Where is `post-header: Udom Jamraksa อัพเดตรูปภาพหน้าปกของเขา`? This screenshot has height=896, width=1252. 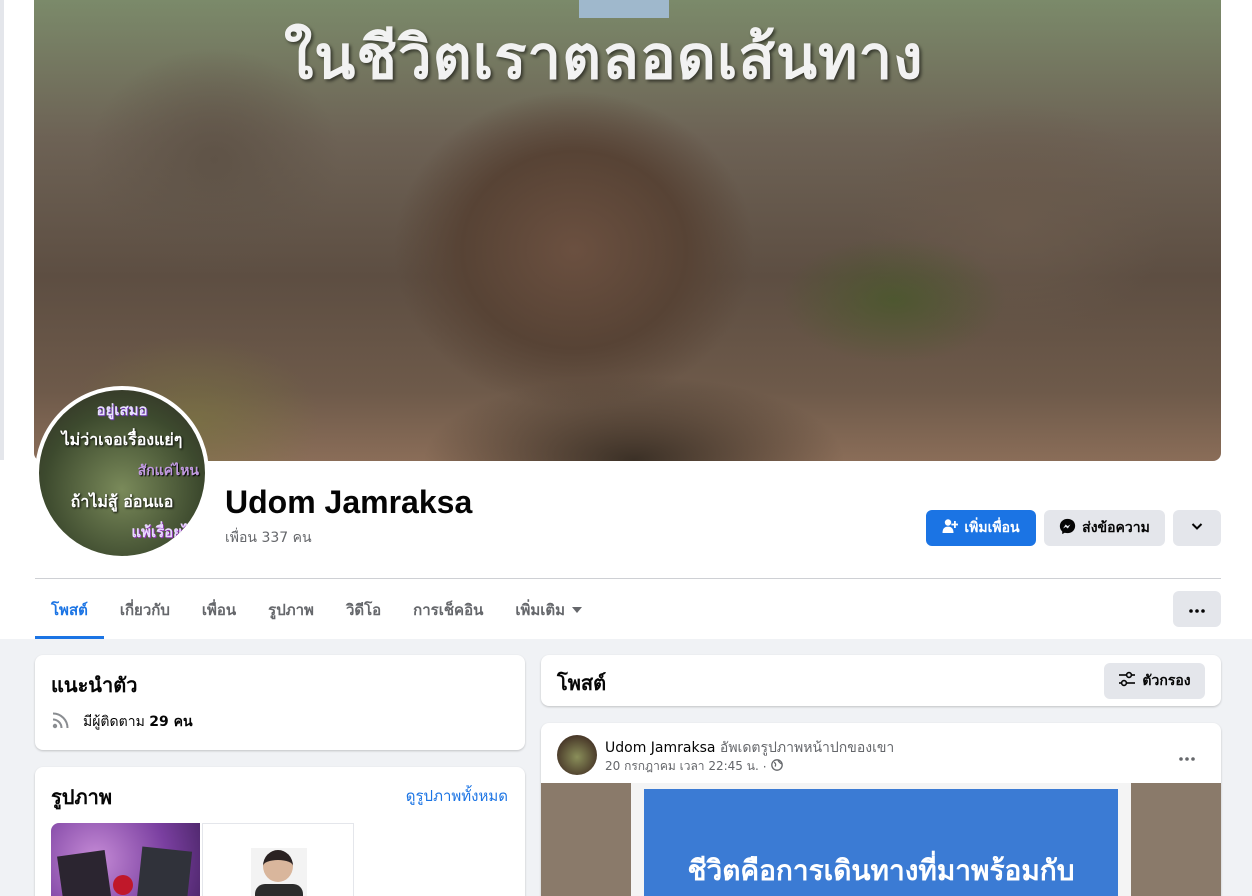 post-header: Udom Jamraksa อัพเดตรูปภาพหน้าปกของเขา is located at coordinates (749, 748).